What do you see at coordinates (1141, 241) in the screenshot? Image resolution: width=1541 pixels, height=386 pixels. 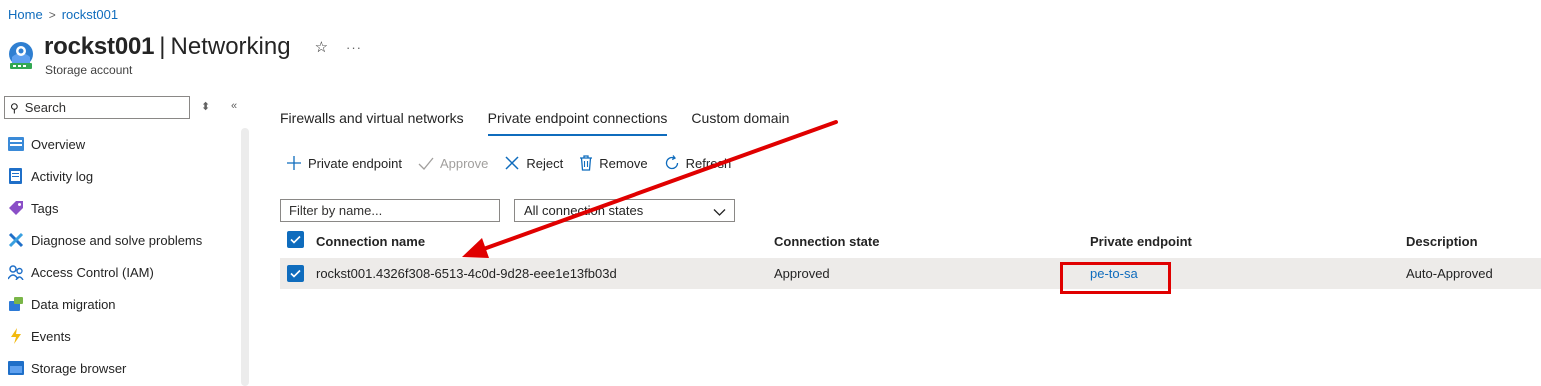 I see `column-header-private-endpoint: Private endpoint` at bounding box center [1141, 241].